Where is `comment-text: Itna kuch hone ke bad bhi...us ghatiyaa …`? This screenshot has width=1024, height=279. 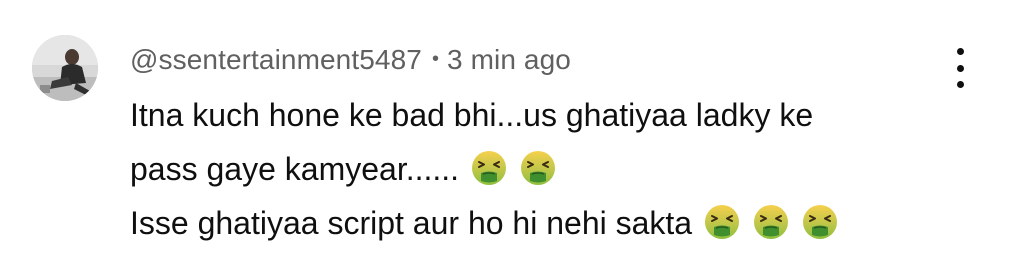 comment-text: Itna kuch hone ke bad bhi...us ghatiyaa … is located at coordinates (472, 115).